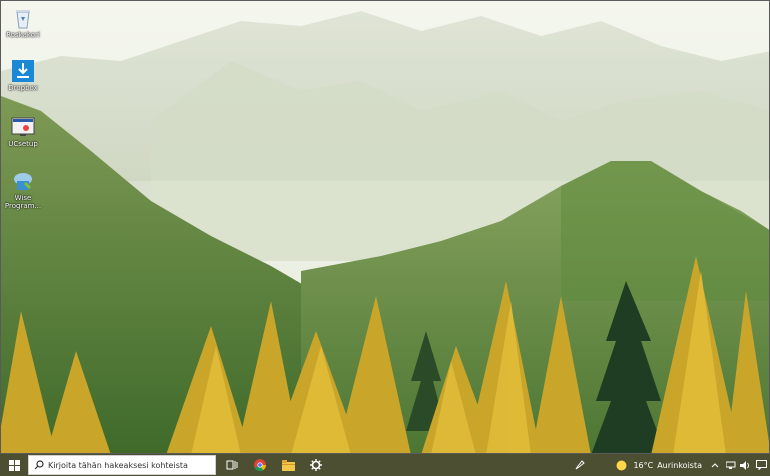 The image size is (770, 476). I want to click on settings-button, so click(316, 465).